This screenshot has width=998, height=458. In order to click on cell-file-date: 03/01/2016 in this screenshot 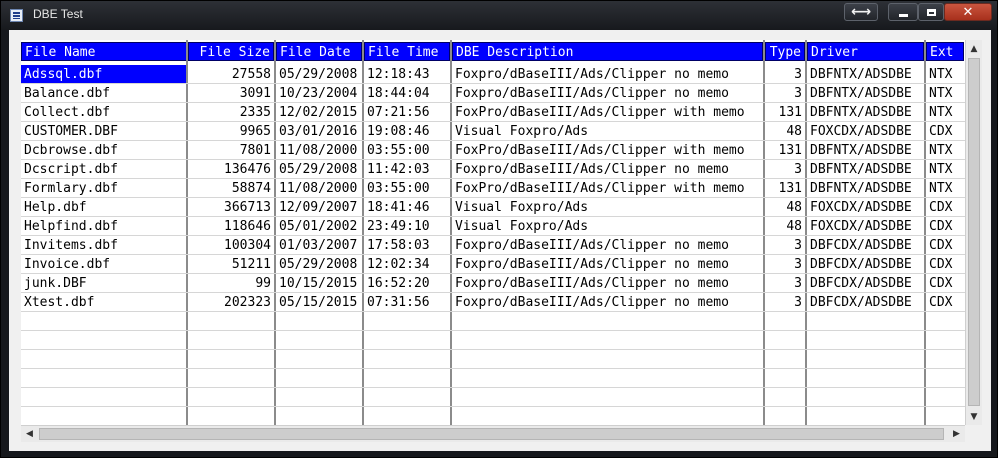, I will do `click(318, 131)`.